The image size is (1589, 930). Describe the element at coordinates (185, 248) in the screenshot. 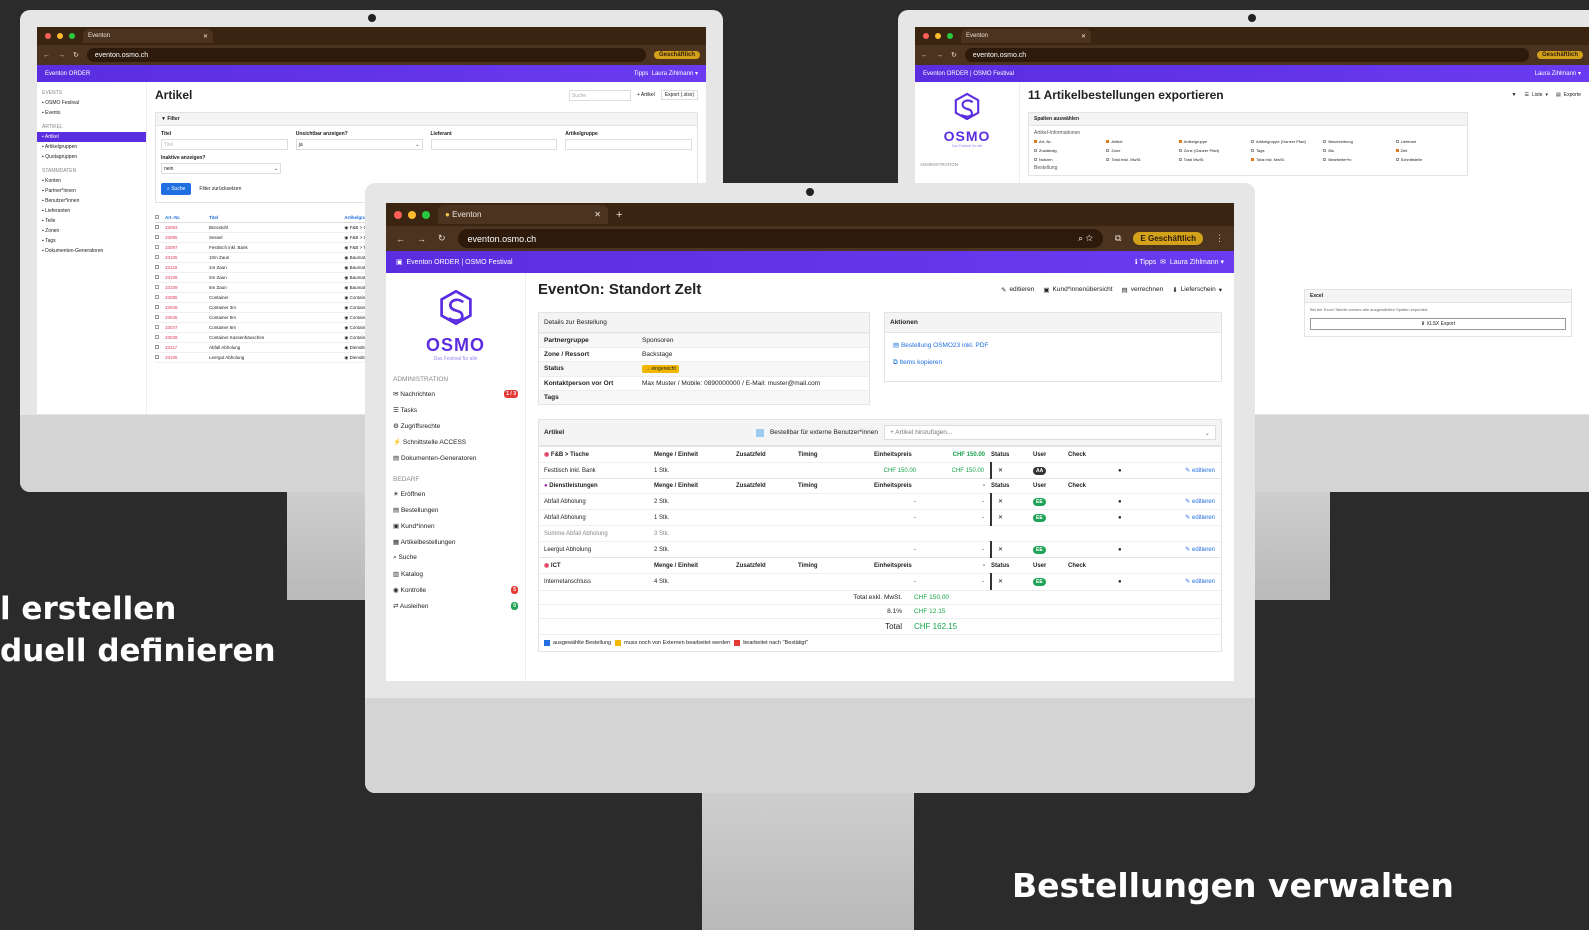

I see `cell-artnr: 33097` at that location.